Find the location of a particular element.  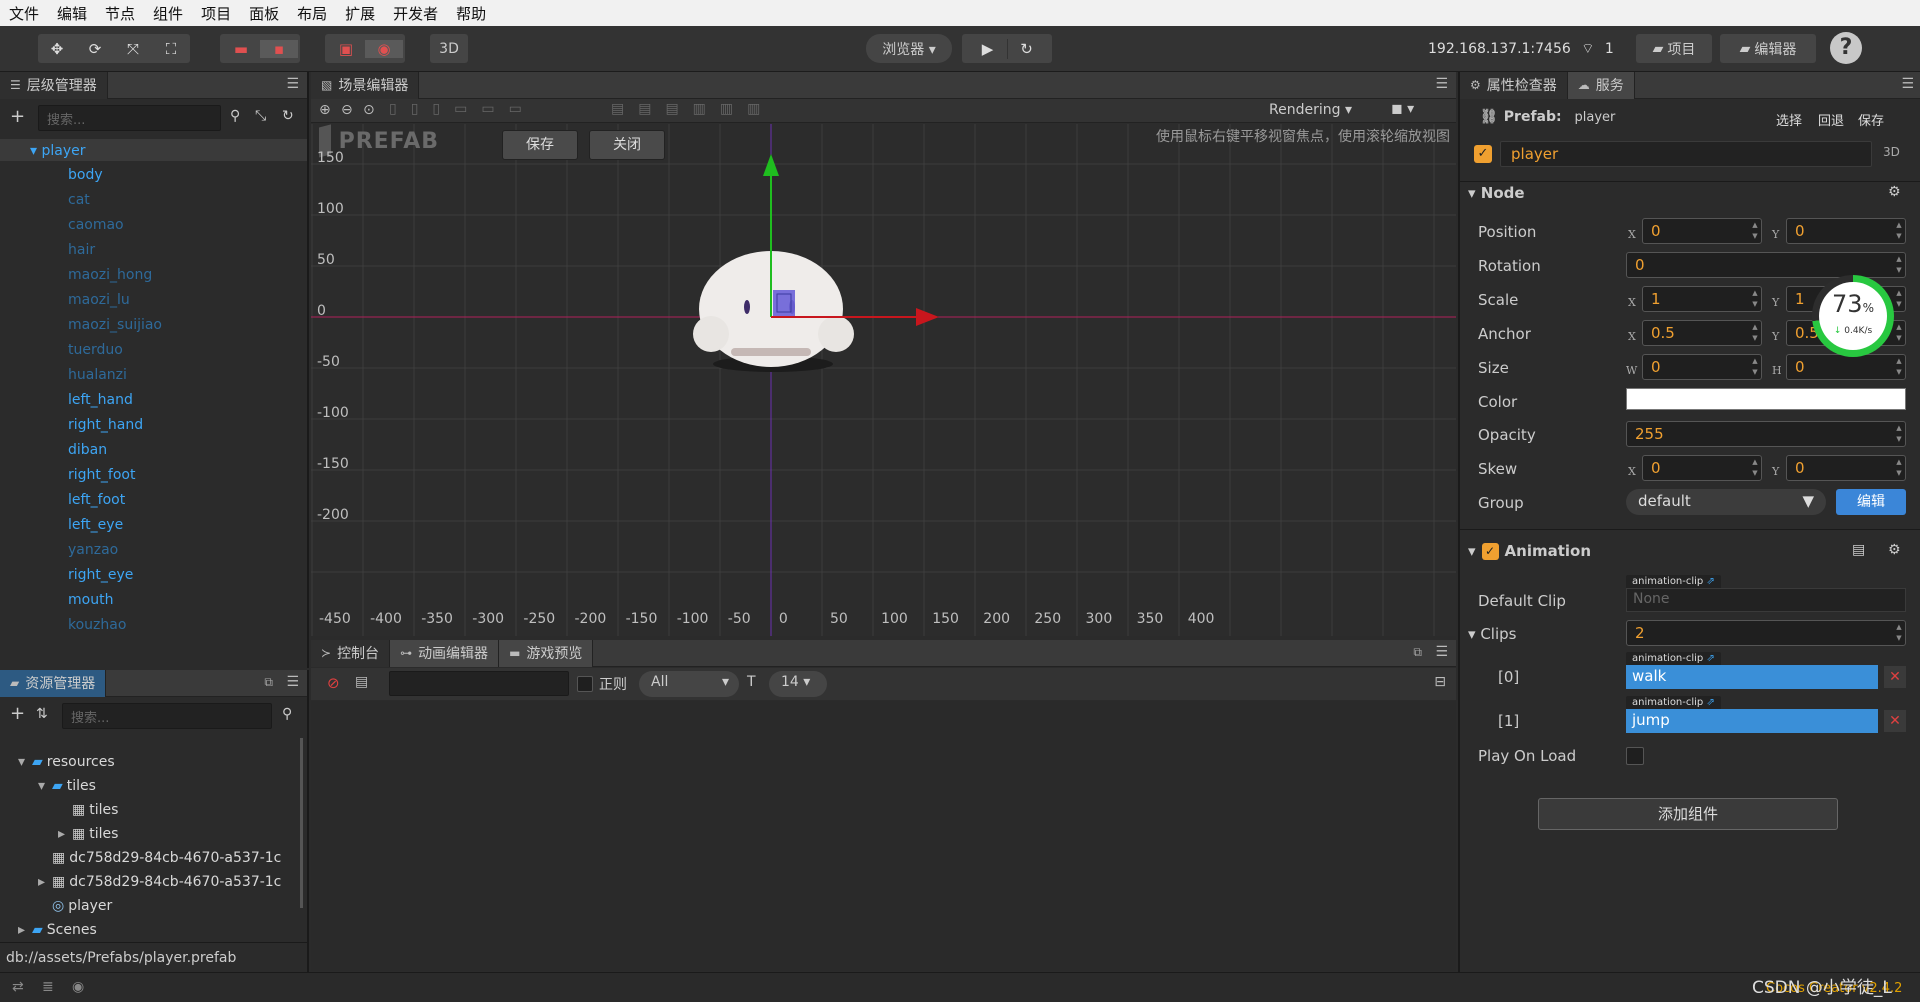

skew-x-input: 0 ▲ ▼ is located at coordinates (1702, 468).